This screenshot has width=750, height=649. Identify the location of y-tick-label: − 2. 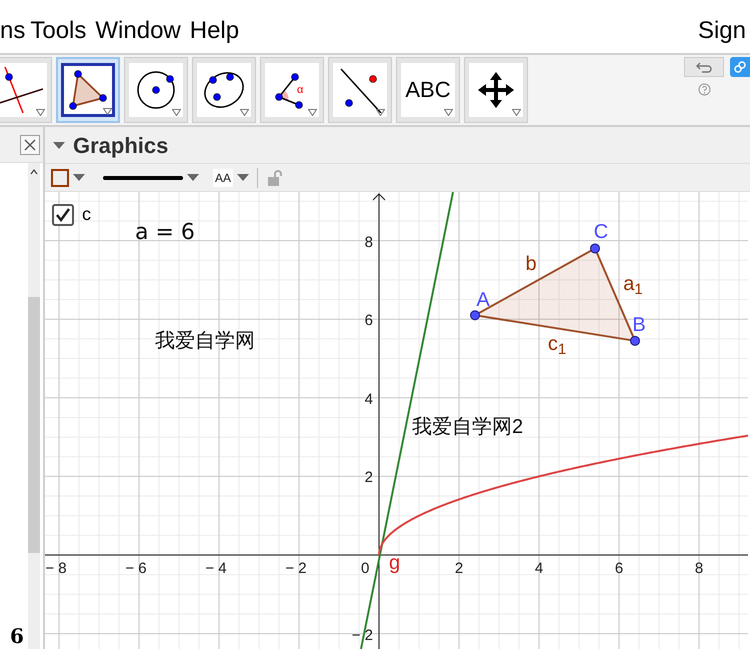
(362, 636).